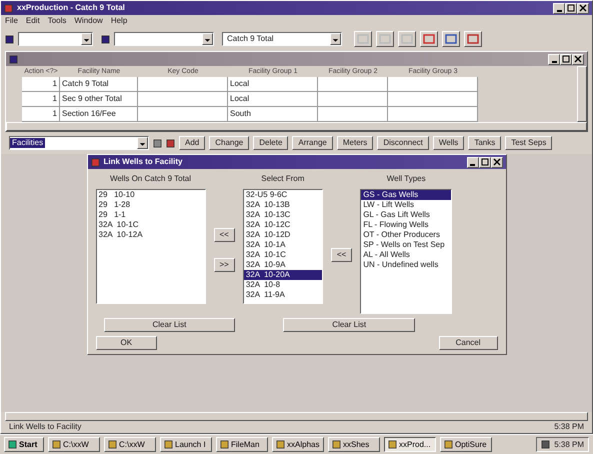 This screenshot has width=593, height=454. Describe the element at coordinates (485, 143) in the screenshot. I see `facility-button: Tanks` at that location.